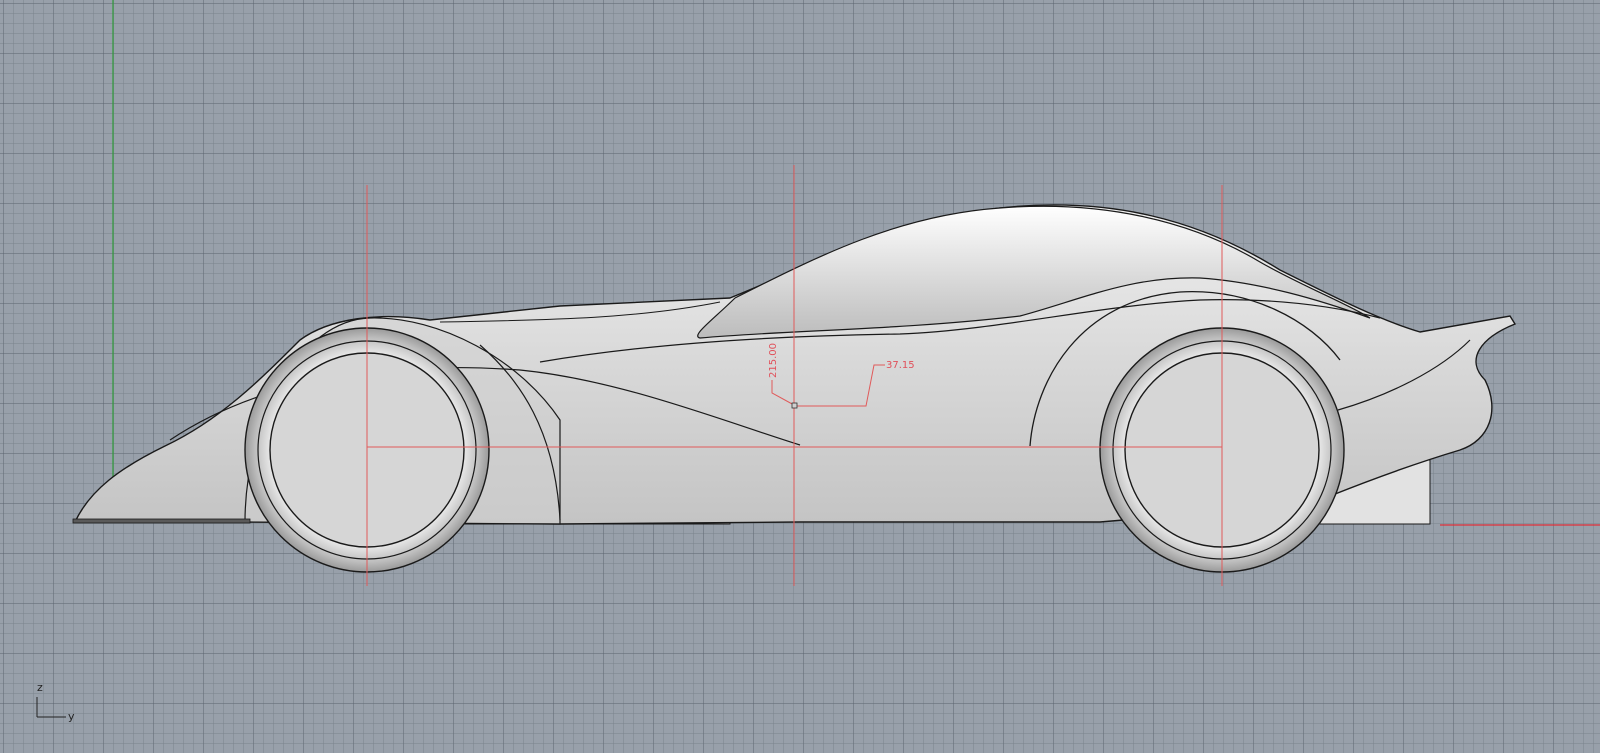 This screenshot has width=1600, height=753. What do you see at coordinates (773, 360) in the screenshot?
I see `dimension-vertical-value: 215.00` at bounding box center [773, 360].